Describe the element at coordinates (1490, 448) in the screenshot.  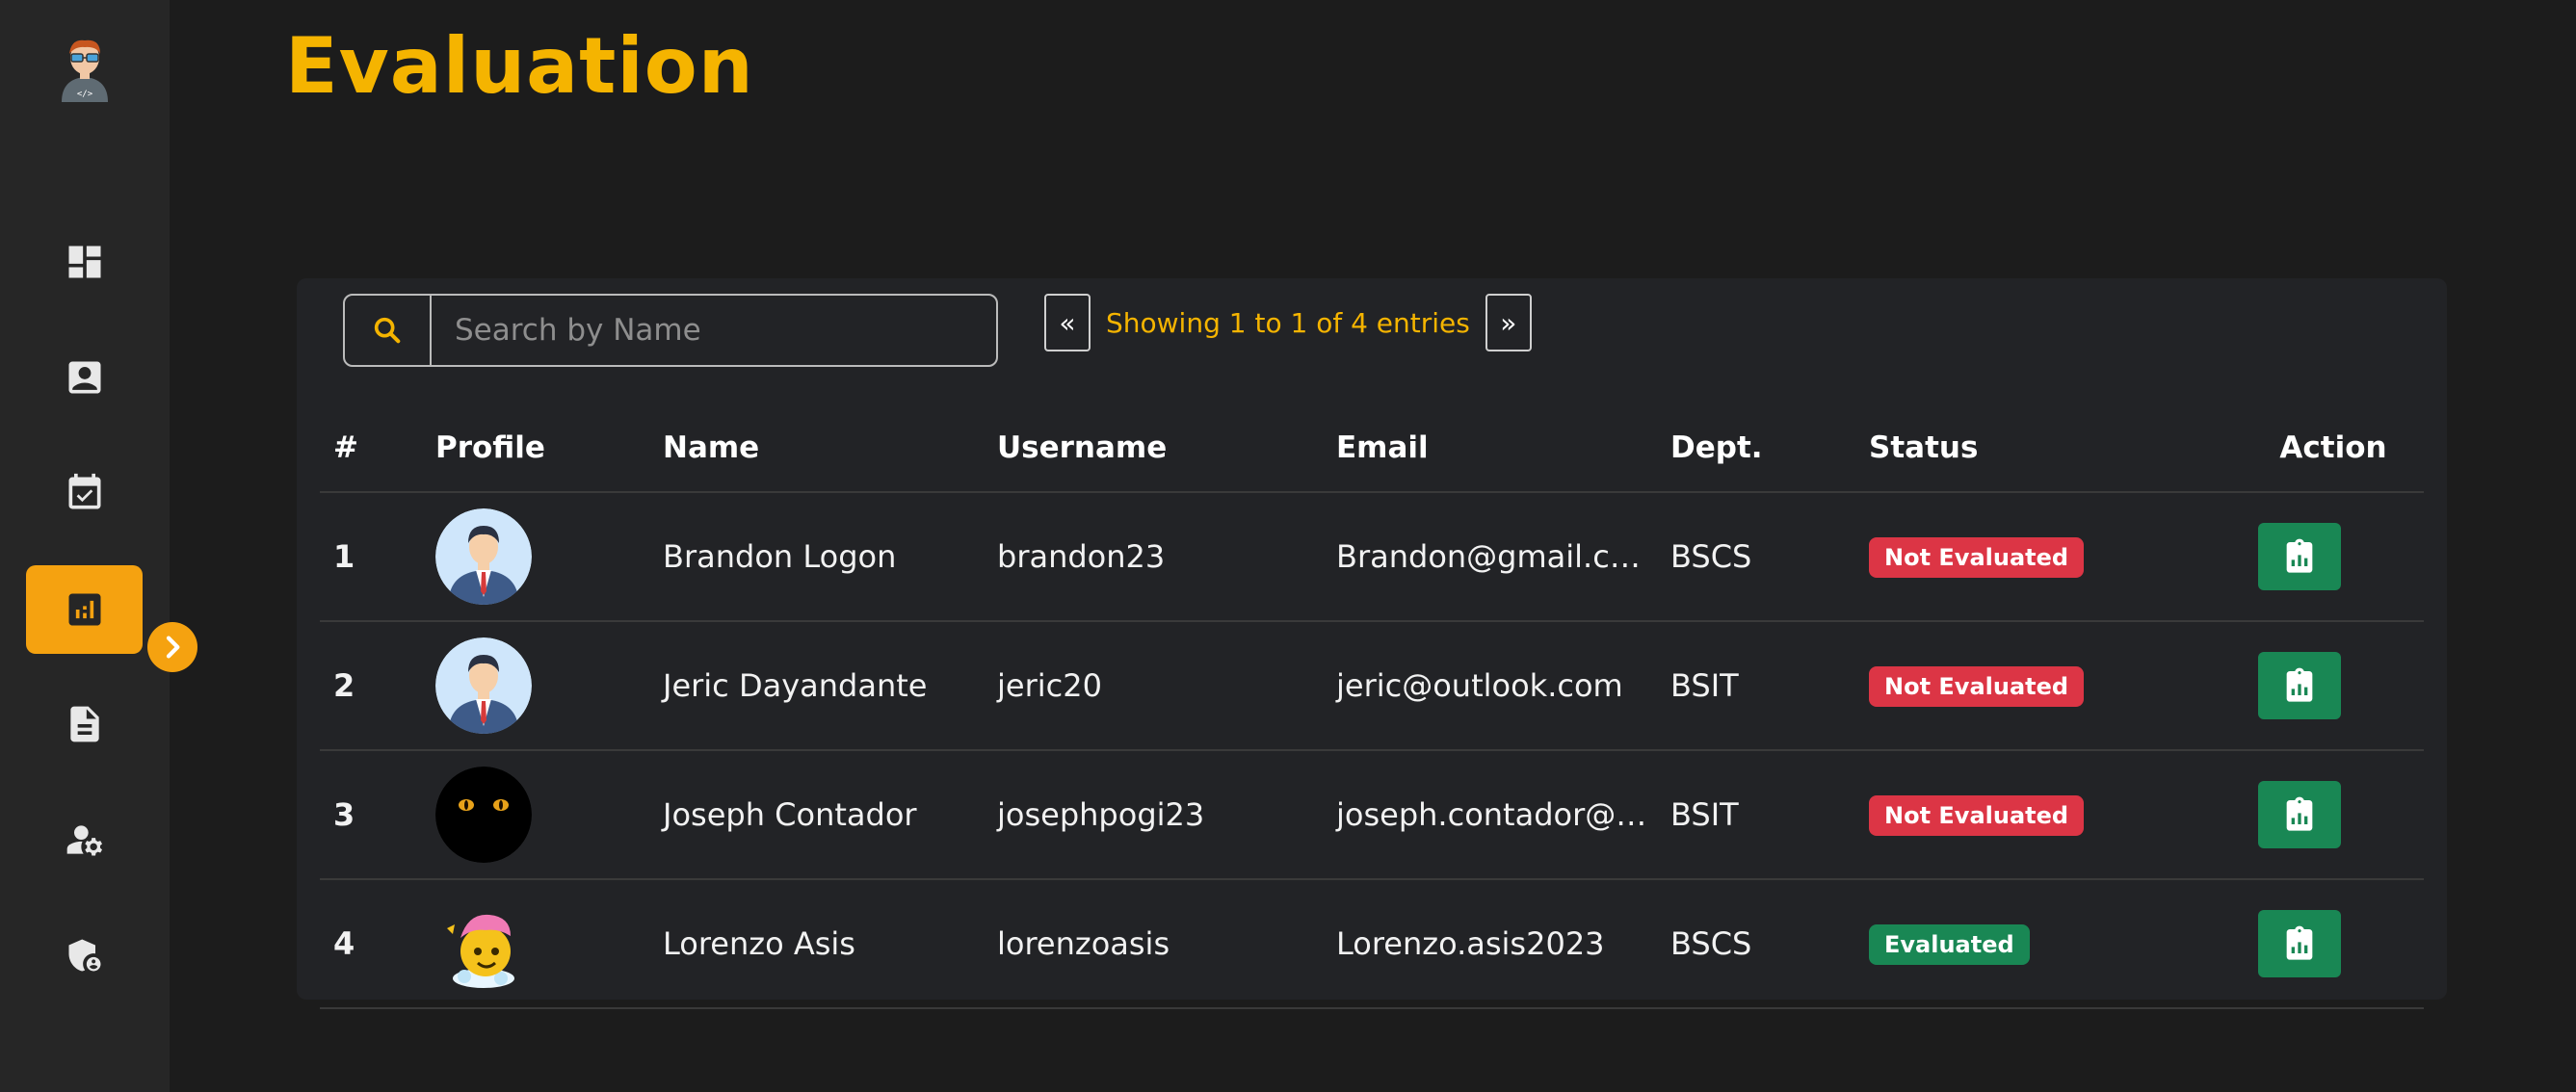
I see `header-email: Email` at that location.